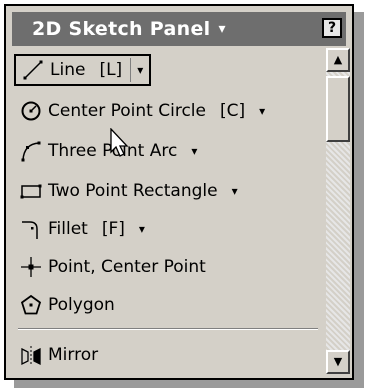 The width and height of the screenshot is (368, 390). Describe the element at coordinates (338, 60) in the screenshot. I see `scroll-up-button: ▲` at that location.